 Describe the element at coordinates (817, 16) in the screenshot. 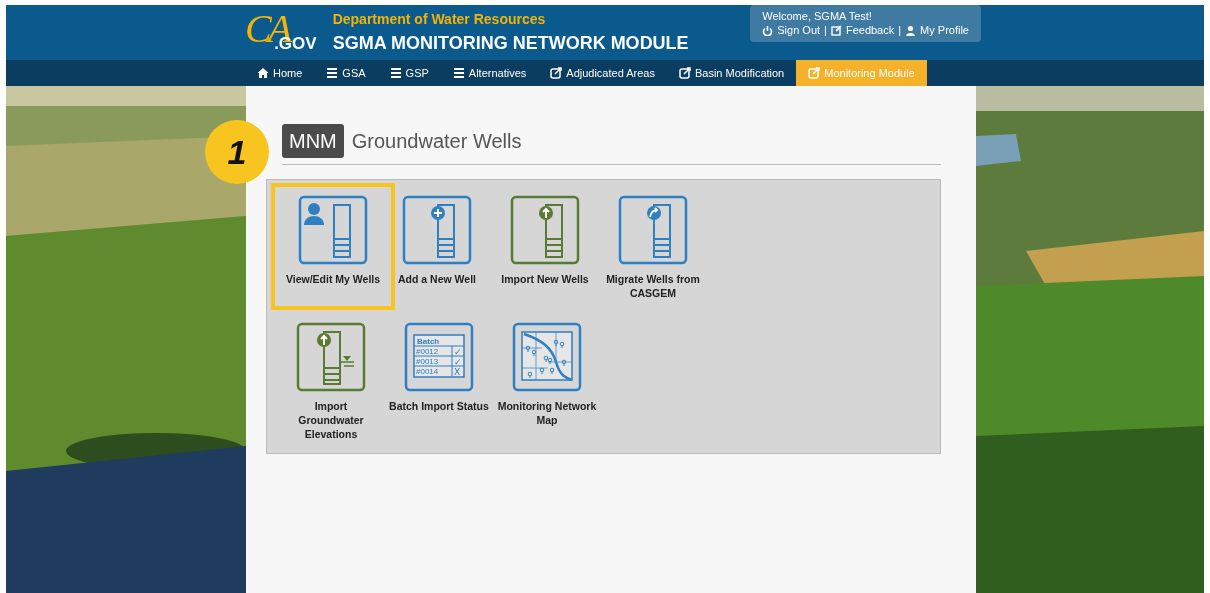

I see `welcome-text: Welcome, SGMA Test!` at that location.